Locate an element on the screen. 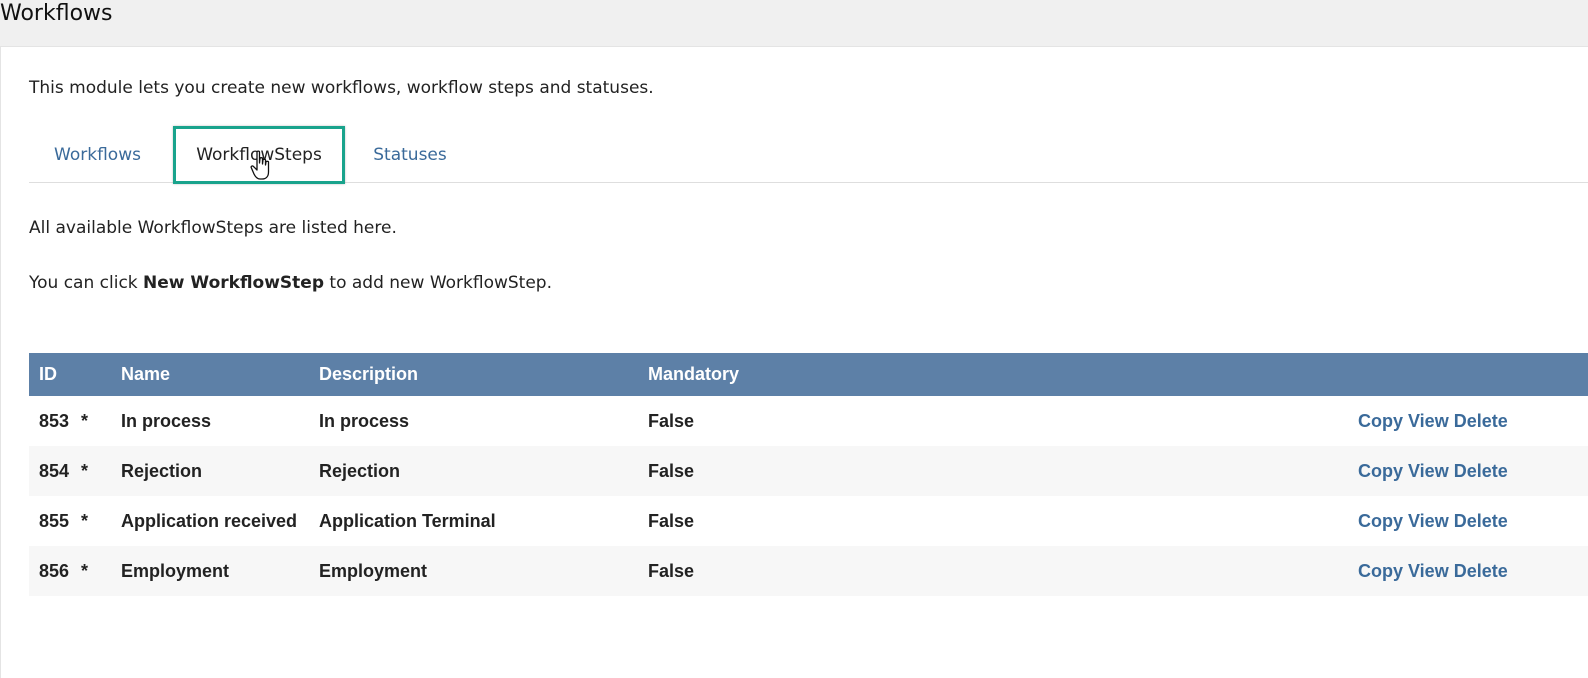  cell-description: Application Terminal is located at coordinates (407, 521).